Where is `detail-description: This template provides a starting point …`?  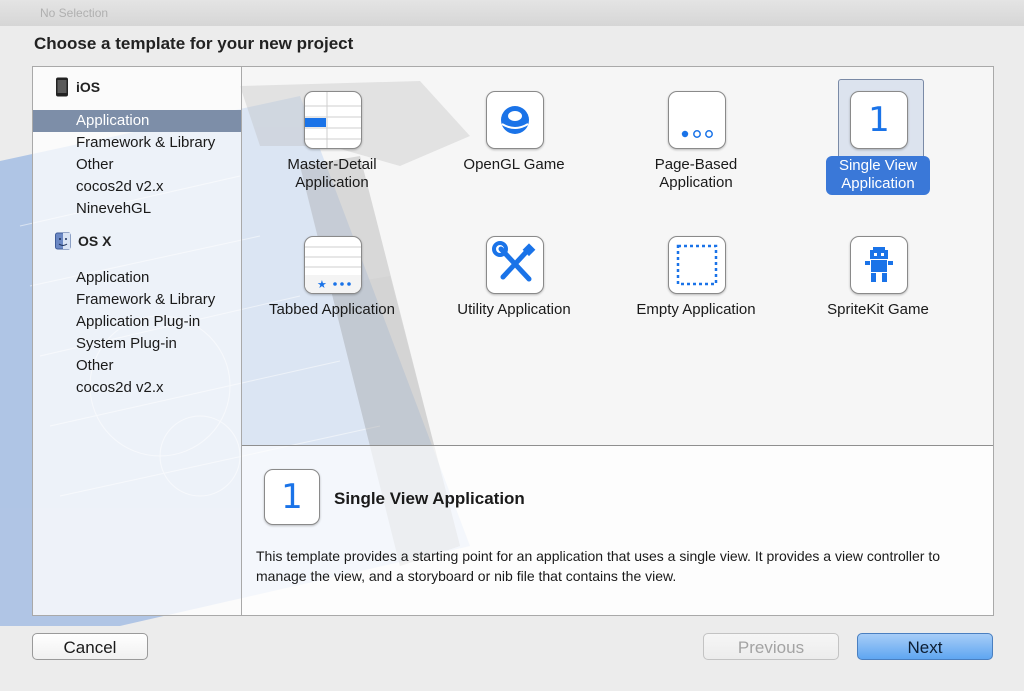
detail-description: This template provides a starting point … is located at coordinates (598, 566).